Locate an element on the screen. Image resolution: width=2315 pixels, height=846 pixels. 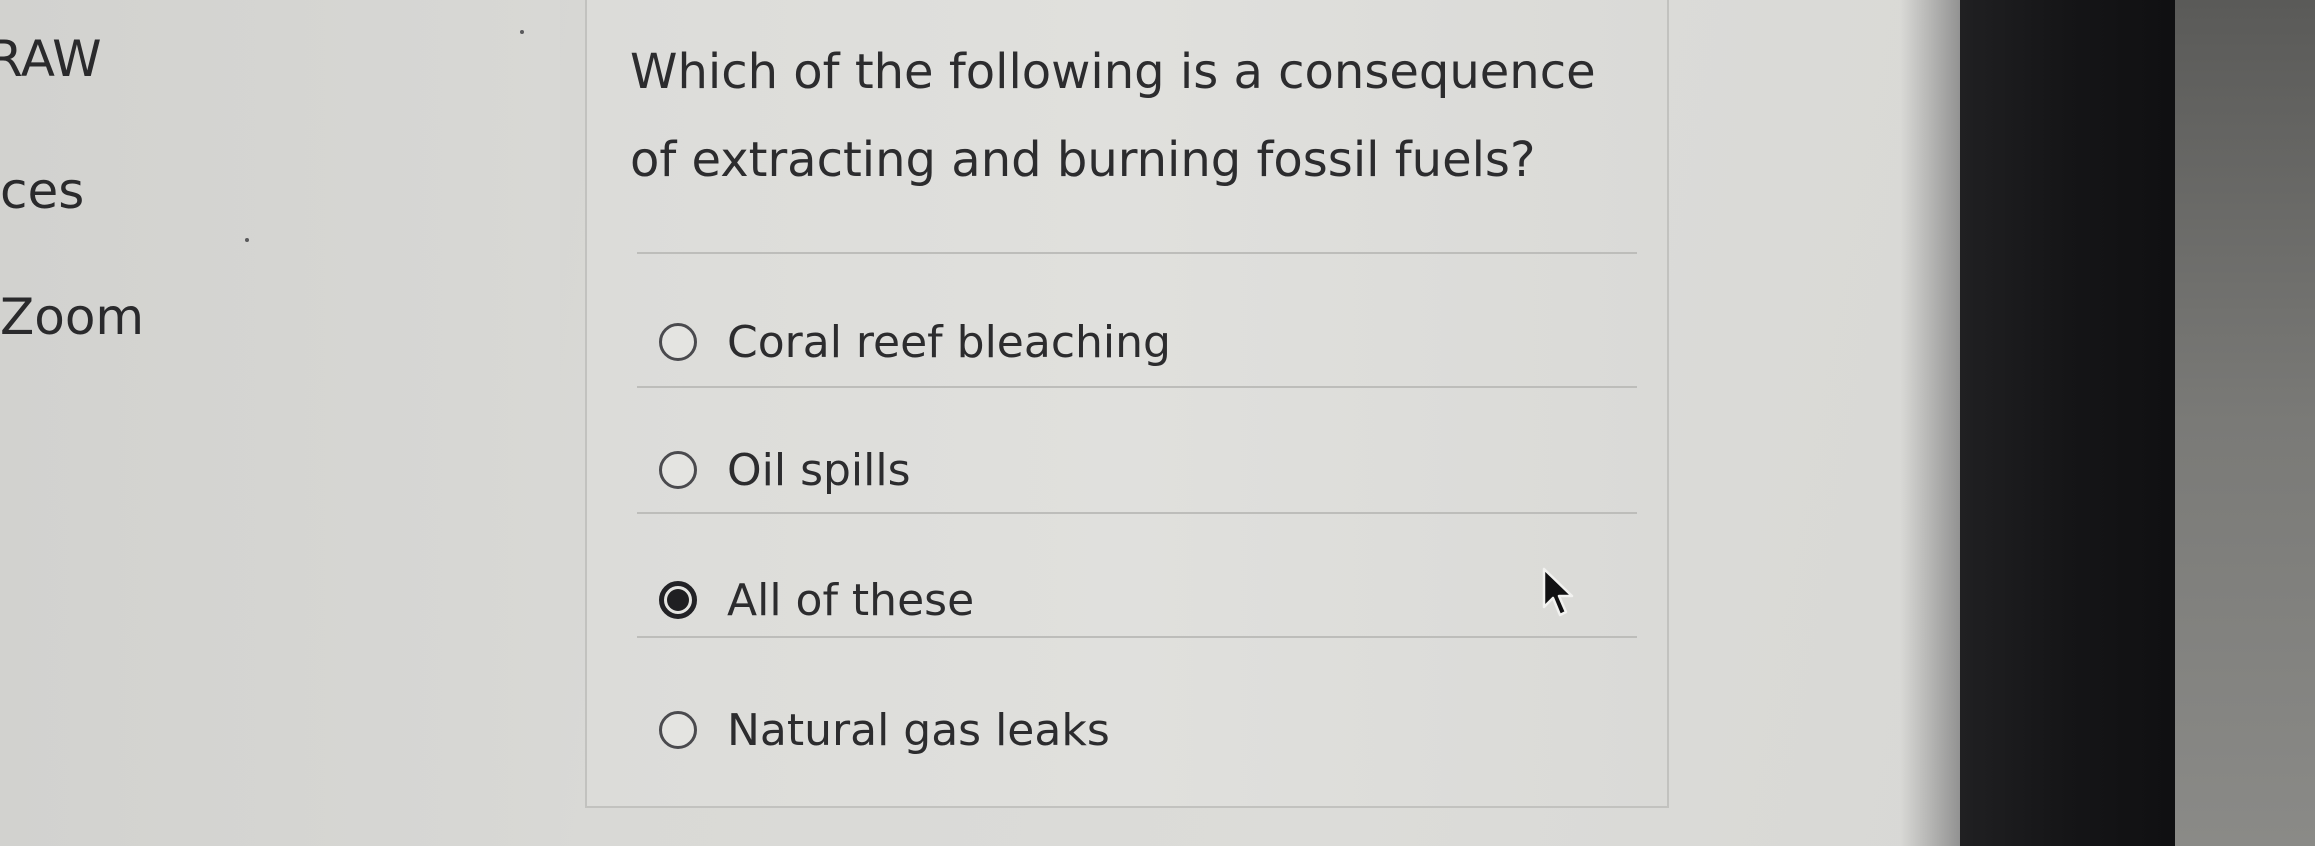
option-oil-spills: Oil spills is located at coordinates (785, 470).